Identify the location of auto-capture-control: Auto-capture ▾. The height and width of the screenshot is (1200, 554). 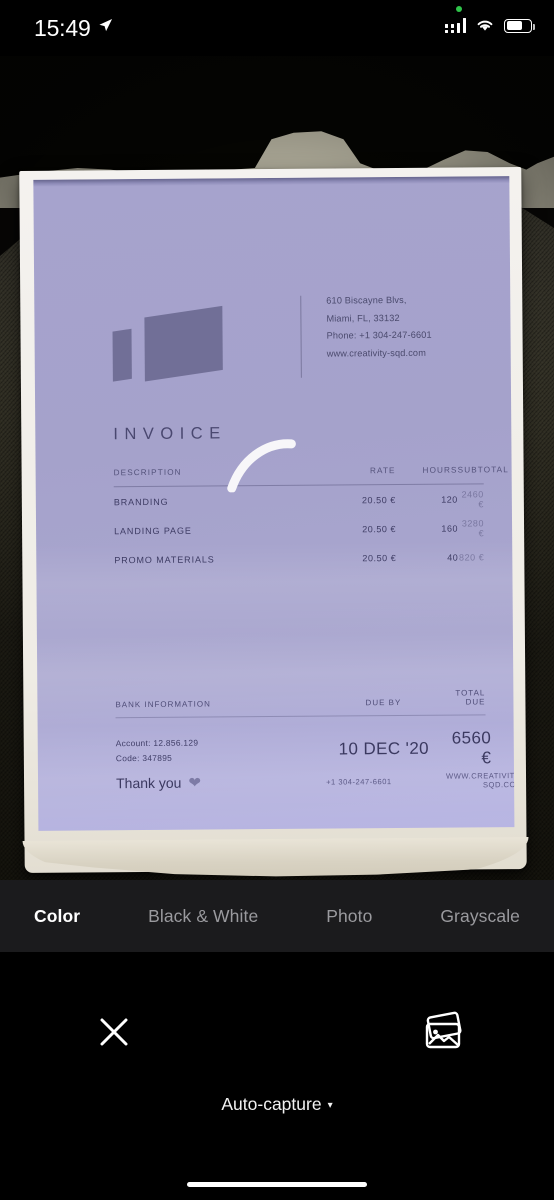
(277, 1104).